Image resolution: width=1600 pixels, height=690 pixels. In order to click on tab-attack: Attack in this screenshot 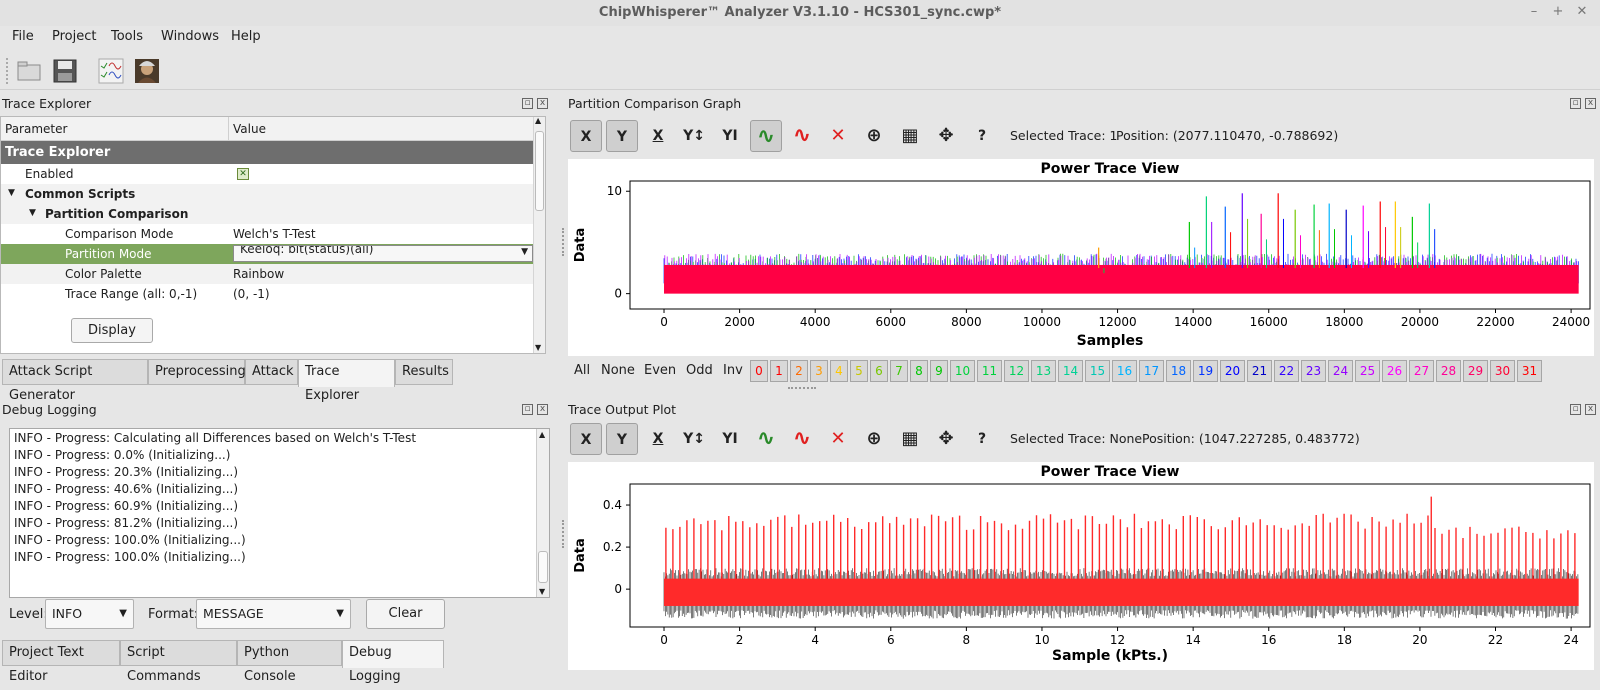, I will do `click(271, 372)`.